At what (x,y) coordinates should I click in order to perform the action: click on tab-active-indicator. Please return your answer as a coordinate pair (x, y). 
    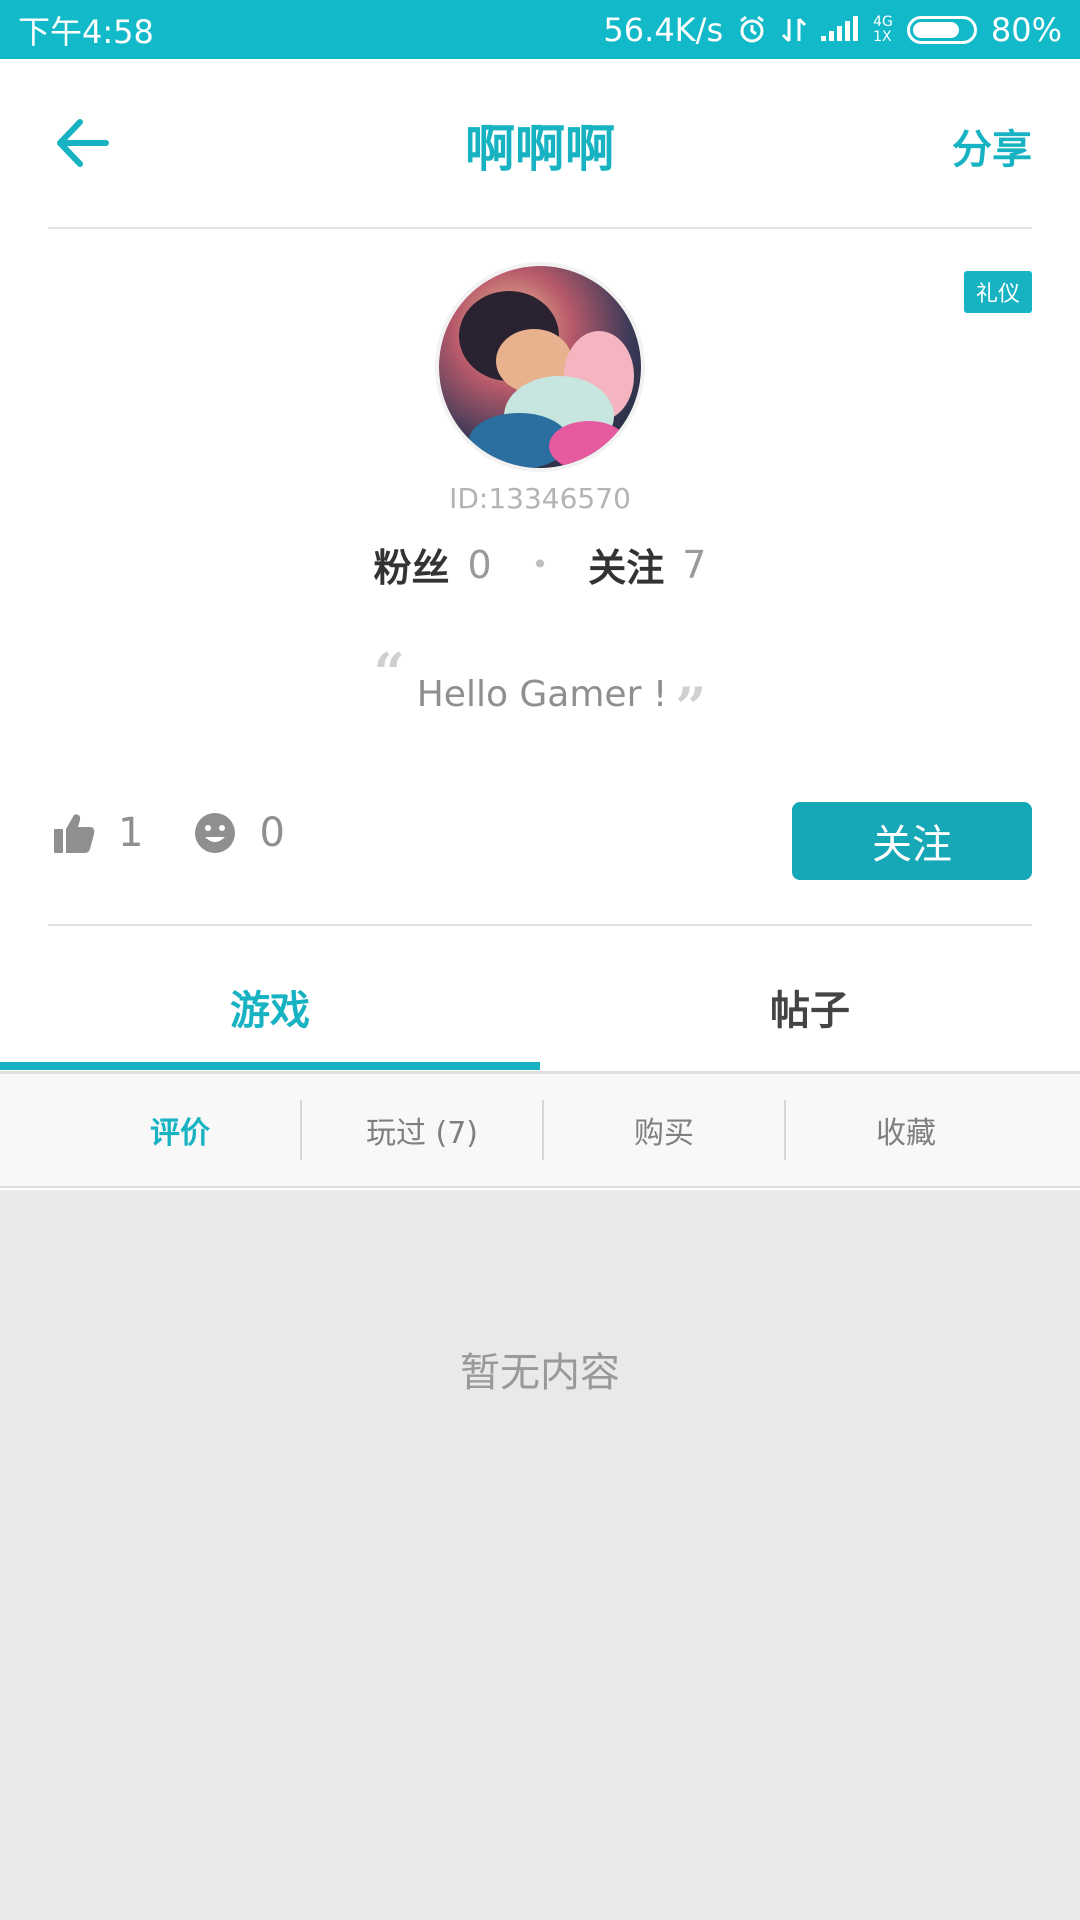
    Looking at the image, I should click on (270, 1066).